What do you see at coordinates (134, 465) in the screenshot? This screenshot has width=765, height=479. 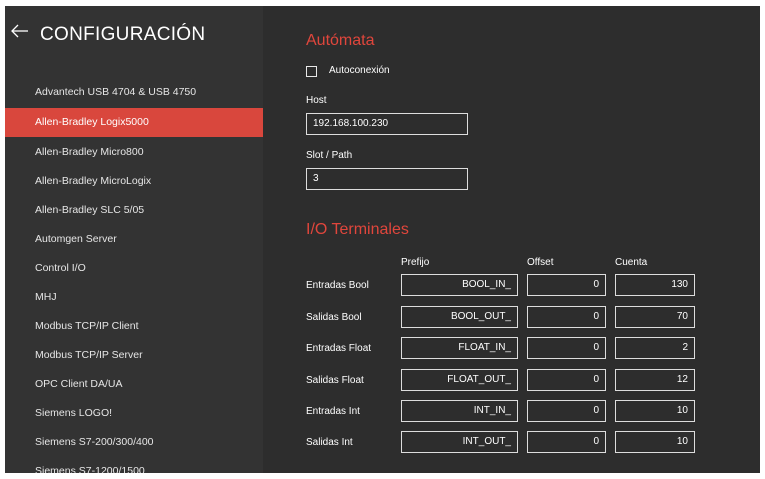 I see `sidebar-item-siemens-s7-1200: Siemens S7-1200/1500` at bounding box center [134, 465].